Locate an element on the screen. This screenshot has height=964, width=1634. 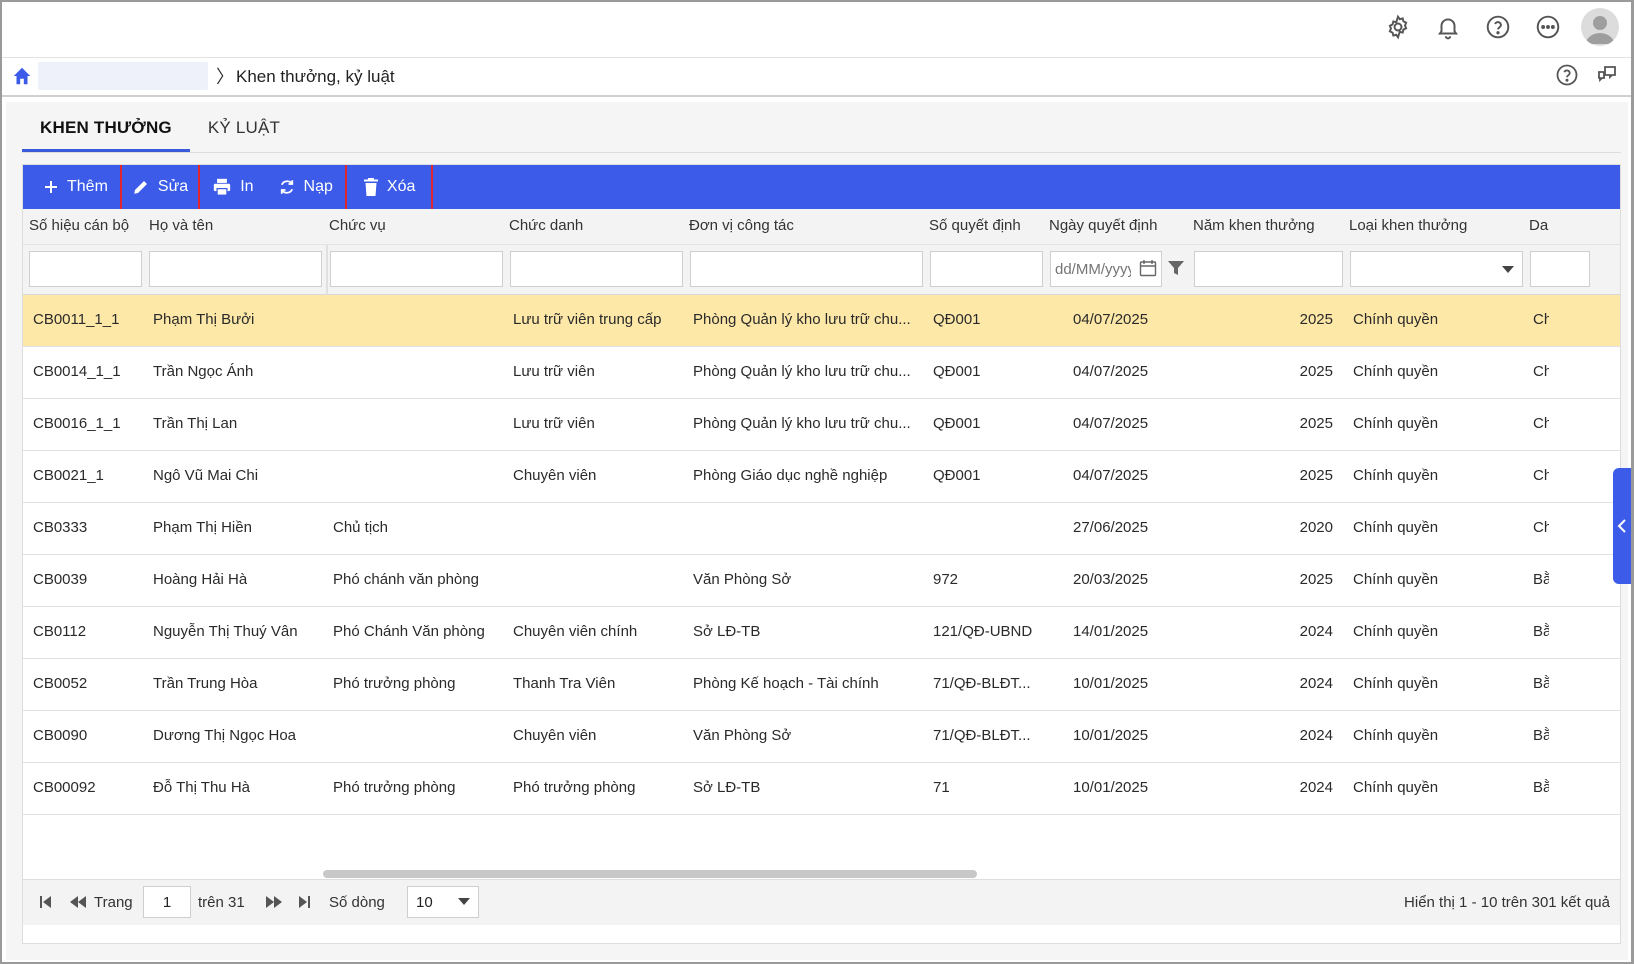
rows-per-page-select: 10 is located at coordinates (443, 902).